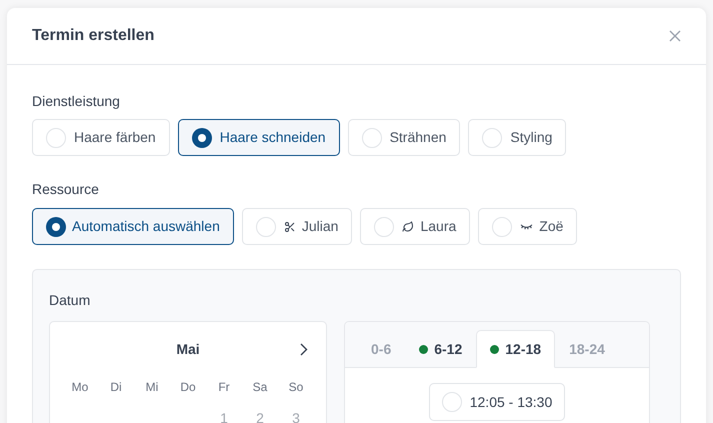 The image size is (713, 423). What do you see at coordinates (188, 349) in the screenshot?
I see `month-label: Mai` at bounding box center [188, 349].